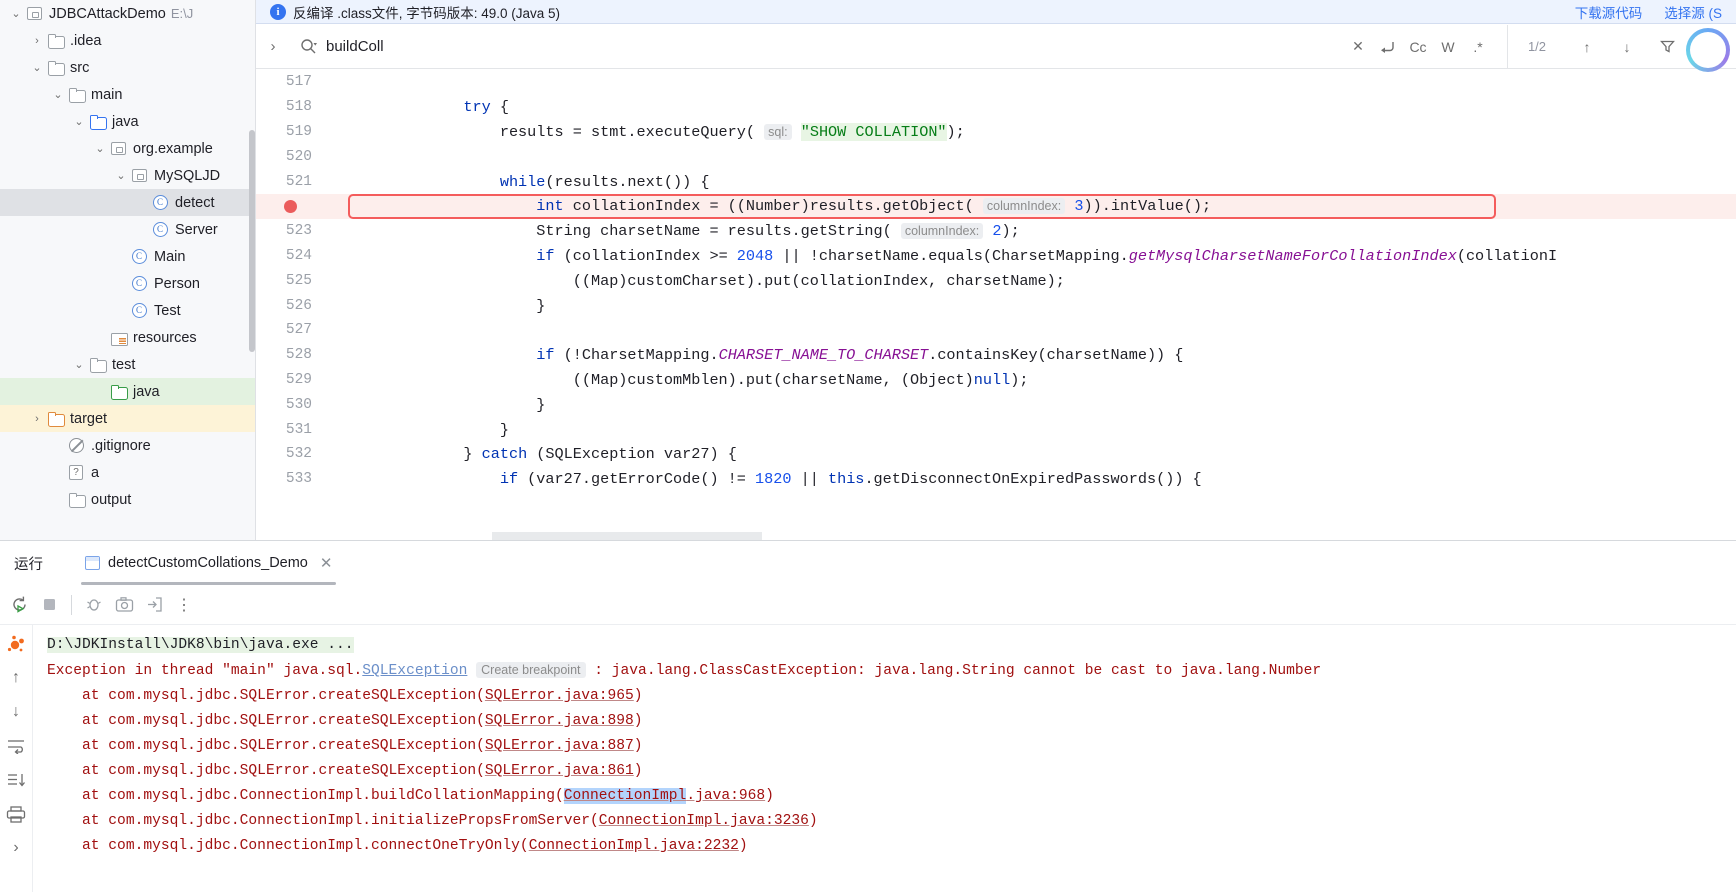 This screenshot has width=1736, height=892. Describe the element at coordinates (1609, 12) in the screenshot. I see `download-sources-link: 下载源代码` at that location.